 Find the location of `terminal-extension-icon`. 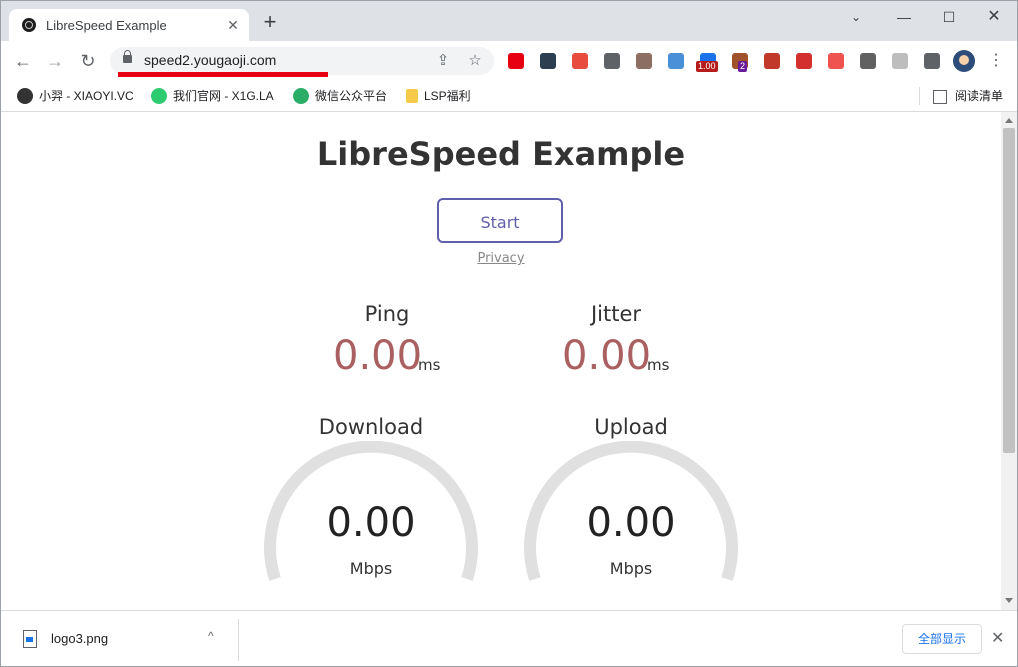

terminal-extension-icon is located at coordinates (548, 61).